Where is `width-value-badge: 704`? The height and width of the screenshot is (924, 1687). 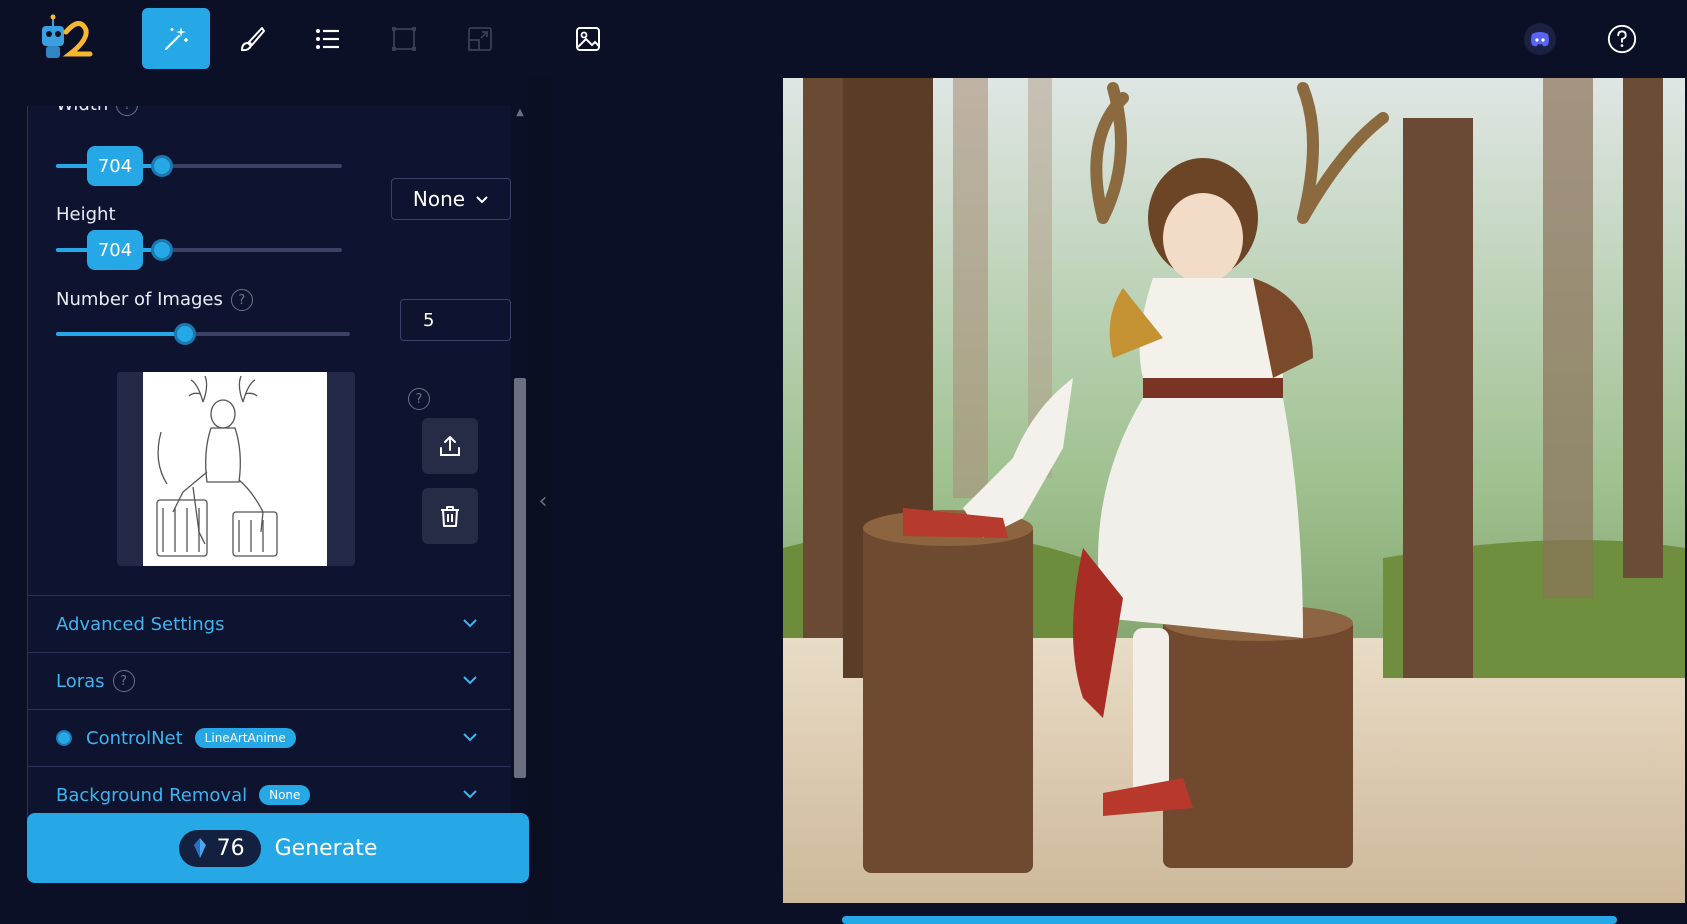 width-value-badge: 704 is located at coordinates (115, 166).